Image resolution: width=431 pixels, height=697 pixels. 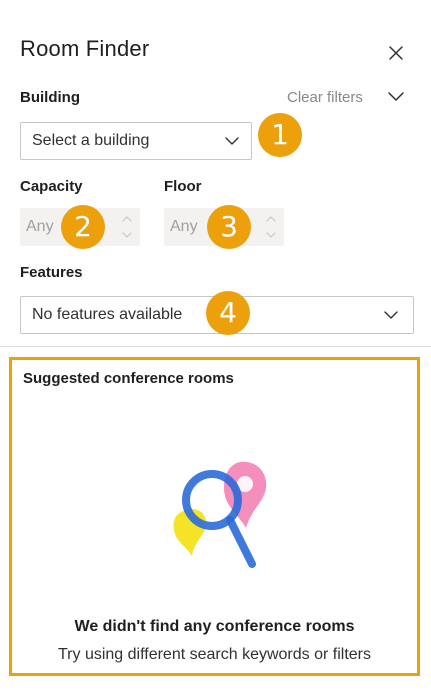 What do you see at coordinates (51, 272) in the screenshot?
I see `features-label: Features` at bounding box center [51, 272].